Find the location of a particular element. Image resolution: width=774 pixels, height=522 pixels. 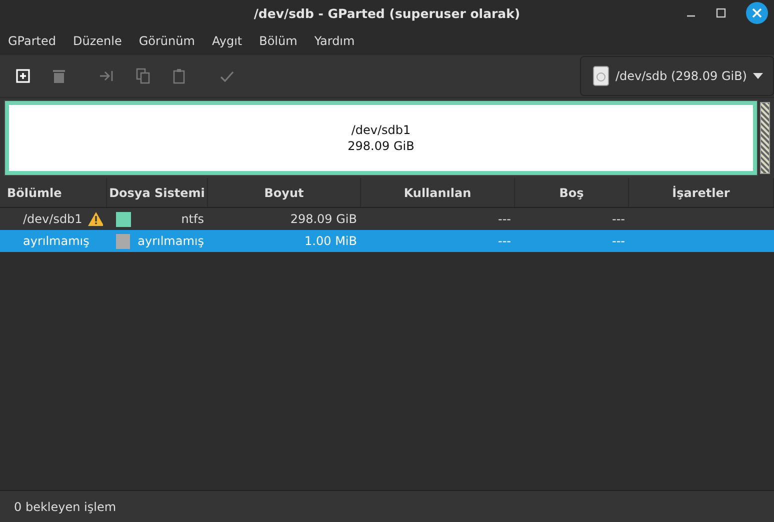

maximize-icon is located at coordinates (721, 13).